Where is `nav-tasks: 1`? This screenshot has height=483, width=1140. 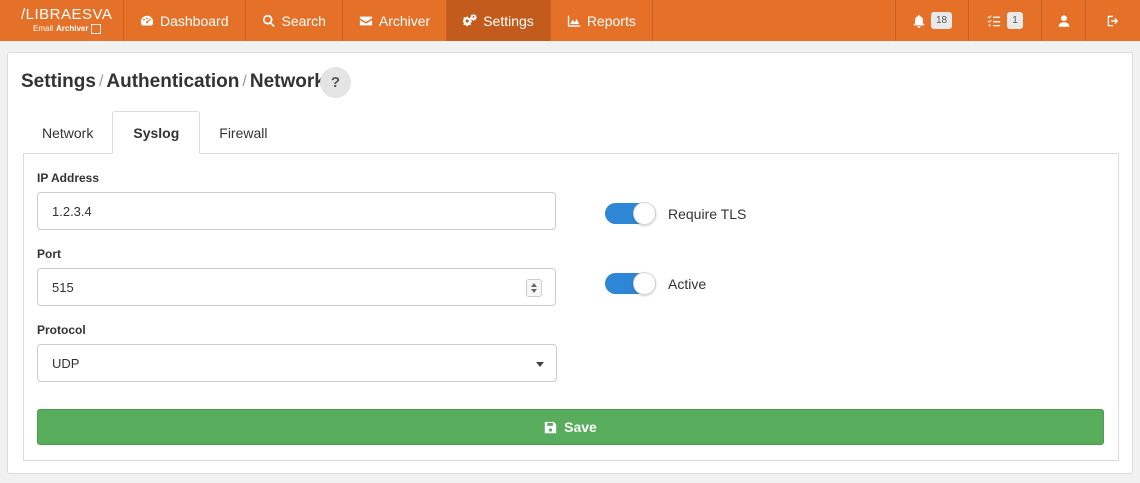 nav-tasks: 1 is located at coordinates (1004, 20).